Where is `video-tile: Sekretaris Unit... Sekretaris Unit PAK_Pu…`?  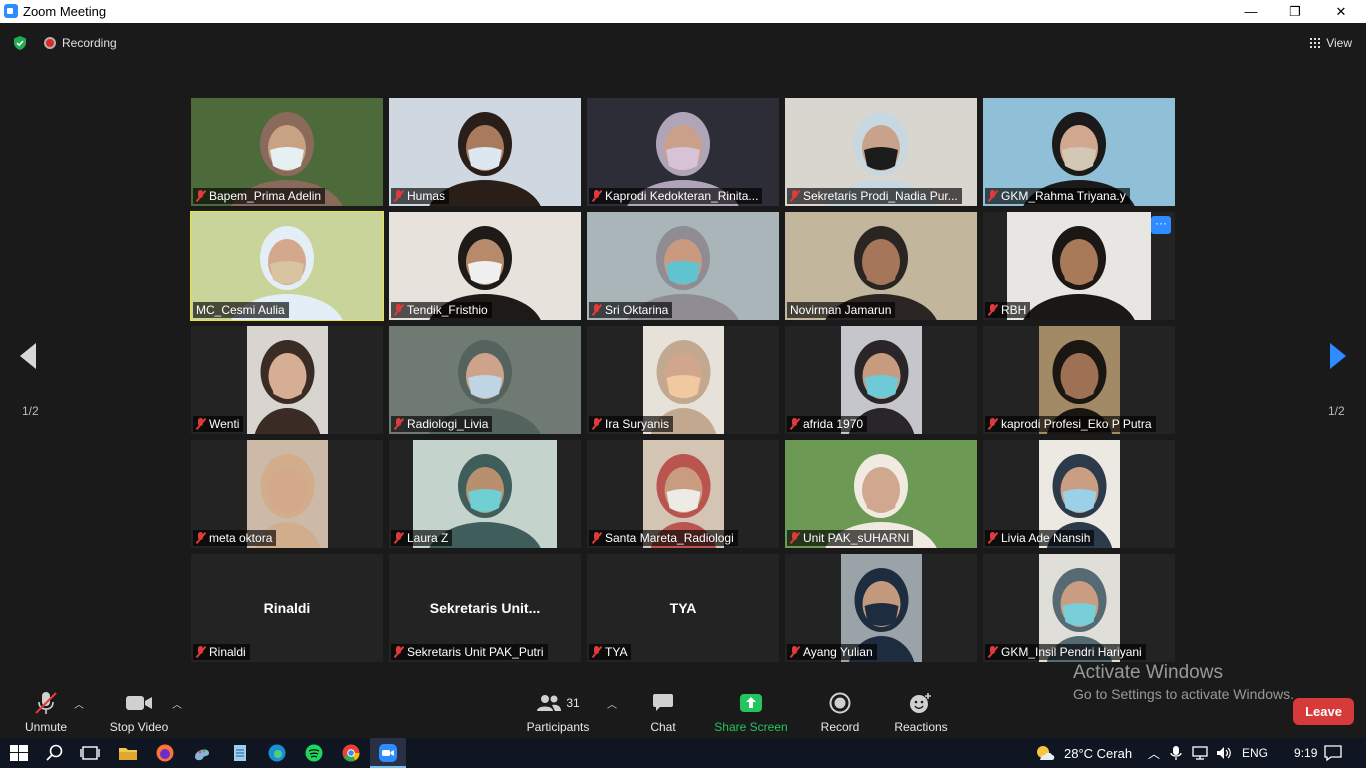 video-tile: Sekretaris Unit... Sekretaris Unit PAK_Pu… is located at coordinates (485, 608).